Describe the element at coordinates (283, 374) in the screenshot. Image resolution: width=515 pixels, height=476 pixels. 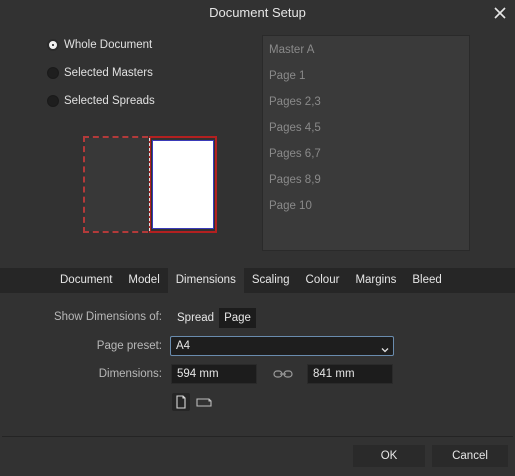
I see `link-icon` at that location.